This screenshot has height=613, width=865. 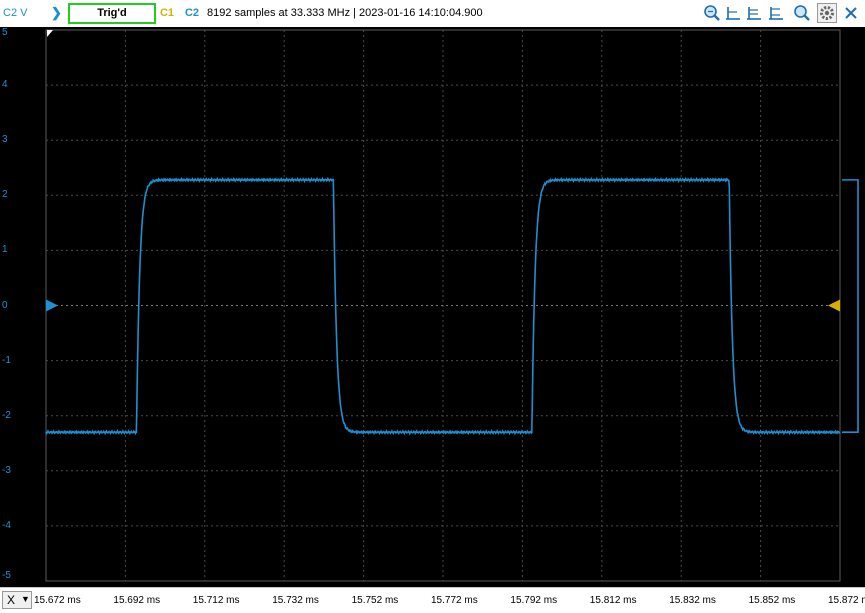 What do you see at coordinates (112, 13) in the screenshot?
I see `trigger-status: Trig'd` at bounding box center [112, 13].